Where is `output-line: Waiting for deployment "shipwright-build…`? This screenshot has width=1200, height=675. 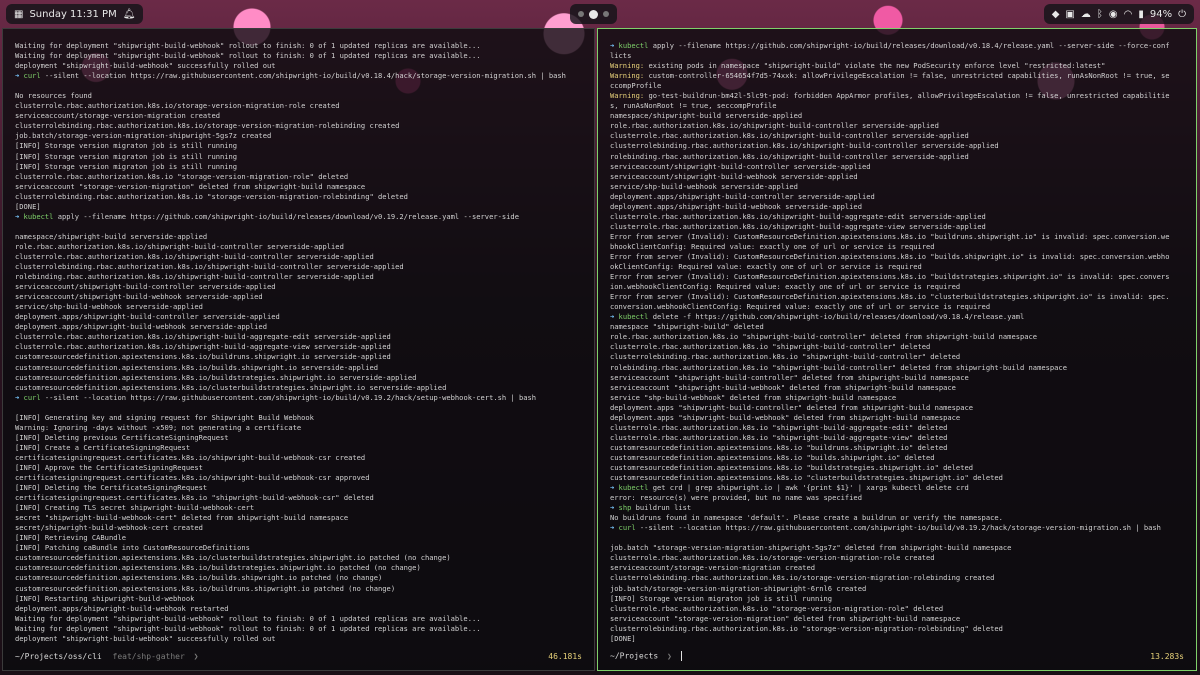 output-line: Waiting for deployment "shipwright-build… is located at coordinates (248, 45).